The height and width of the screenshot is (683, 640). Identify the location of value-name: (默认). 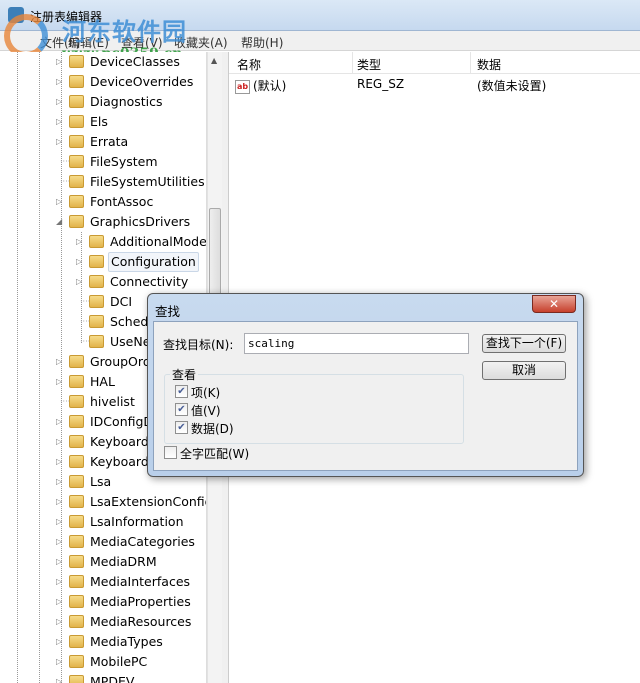
(269, 85).